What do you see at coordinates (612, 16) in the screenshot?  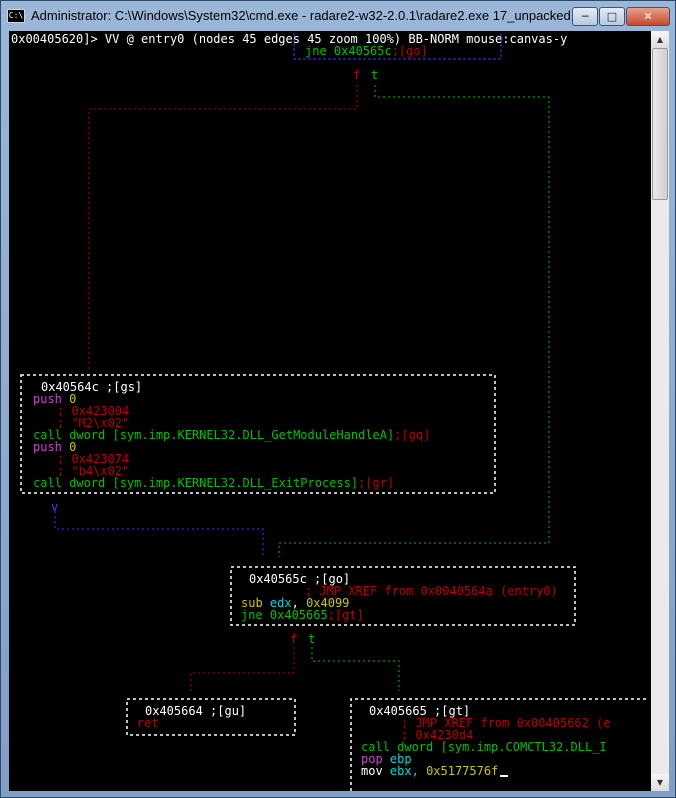 I see `maximize-button: □` at bounding box center [612, 16].